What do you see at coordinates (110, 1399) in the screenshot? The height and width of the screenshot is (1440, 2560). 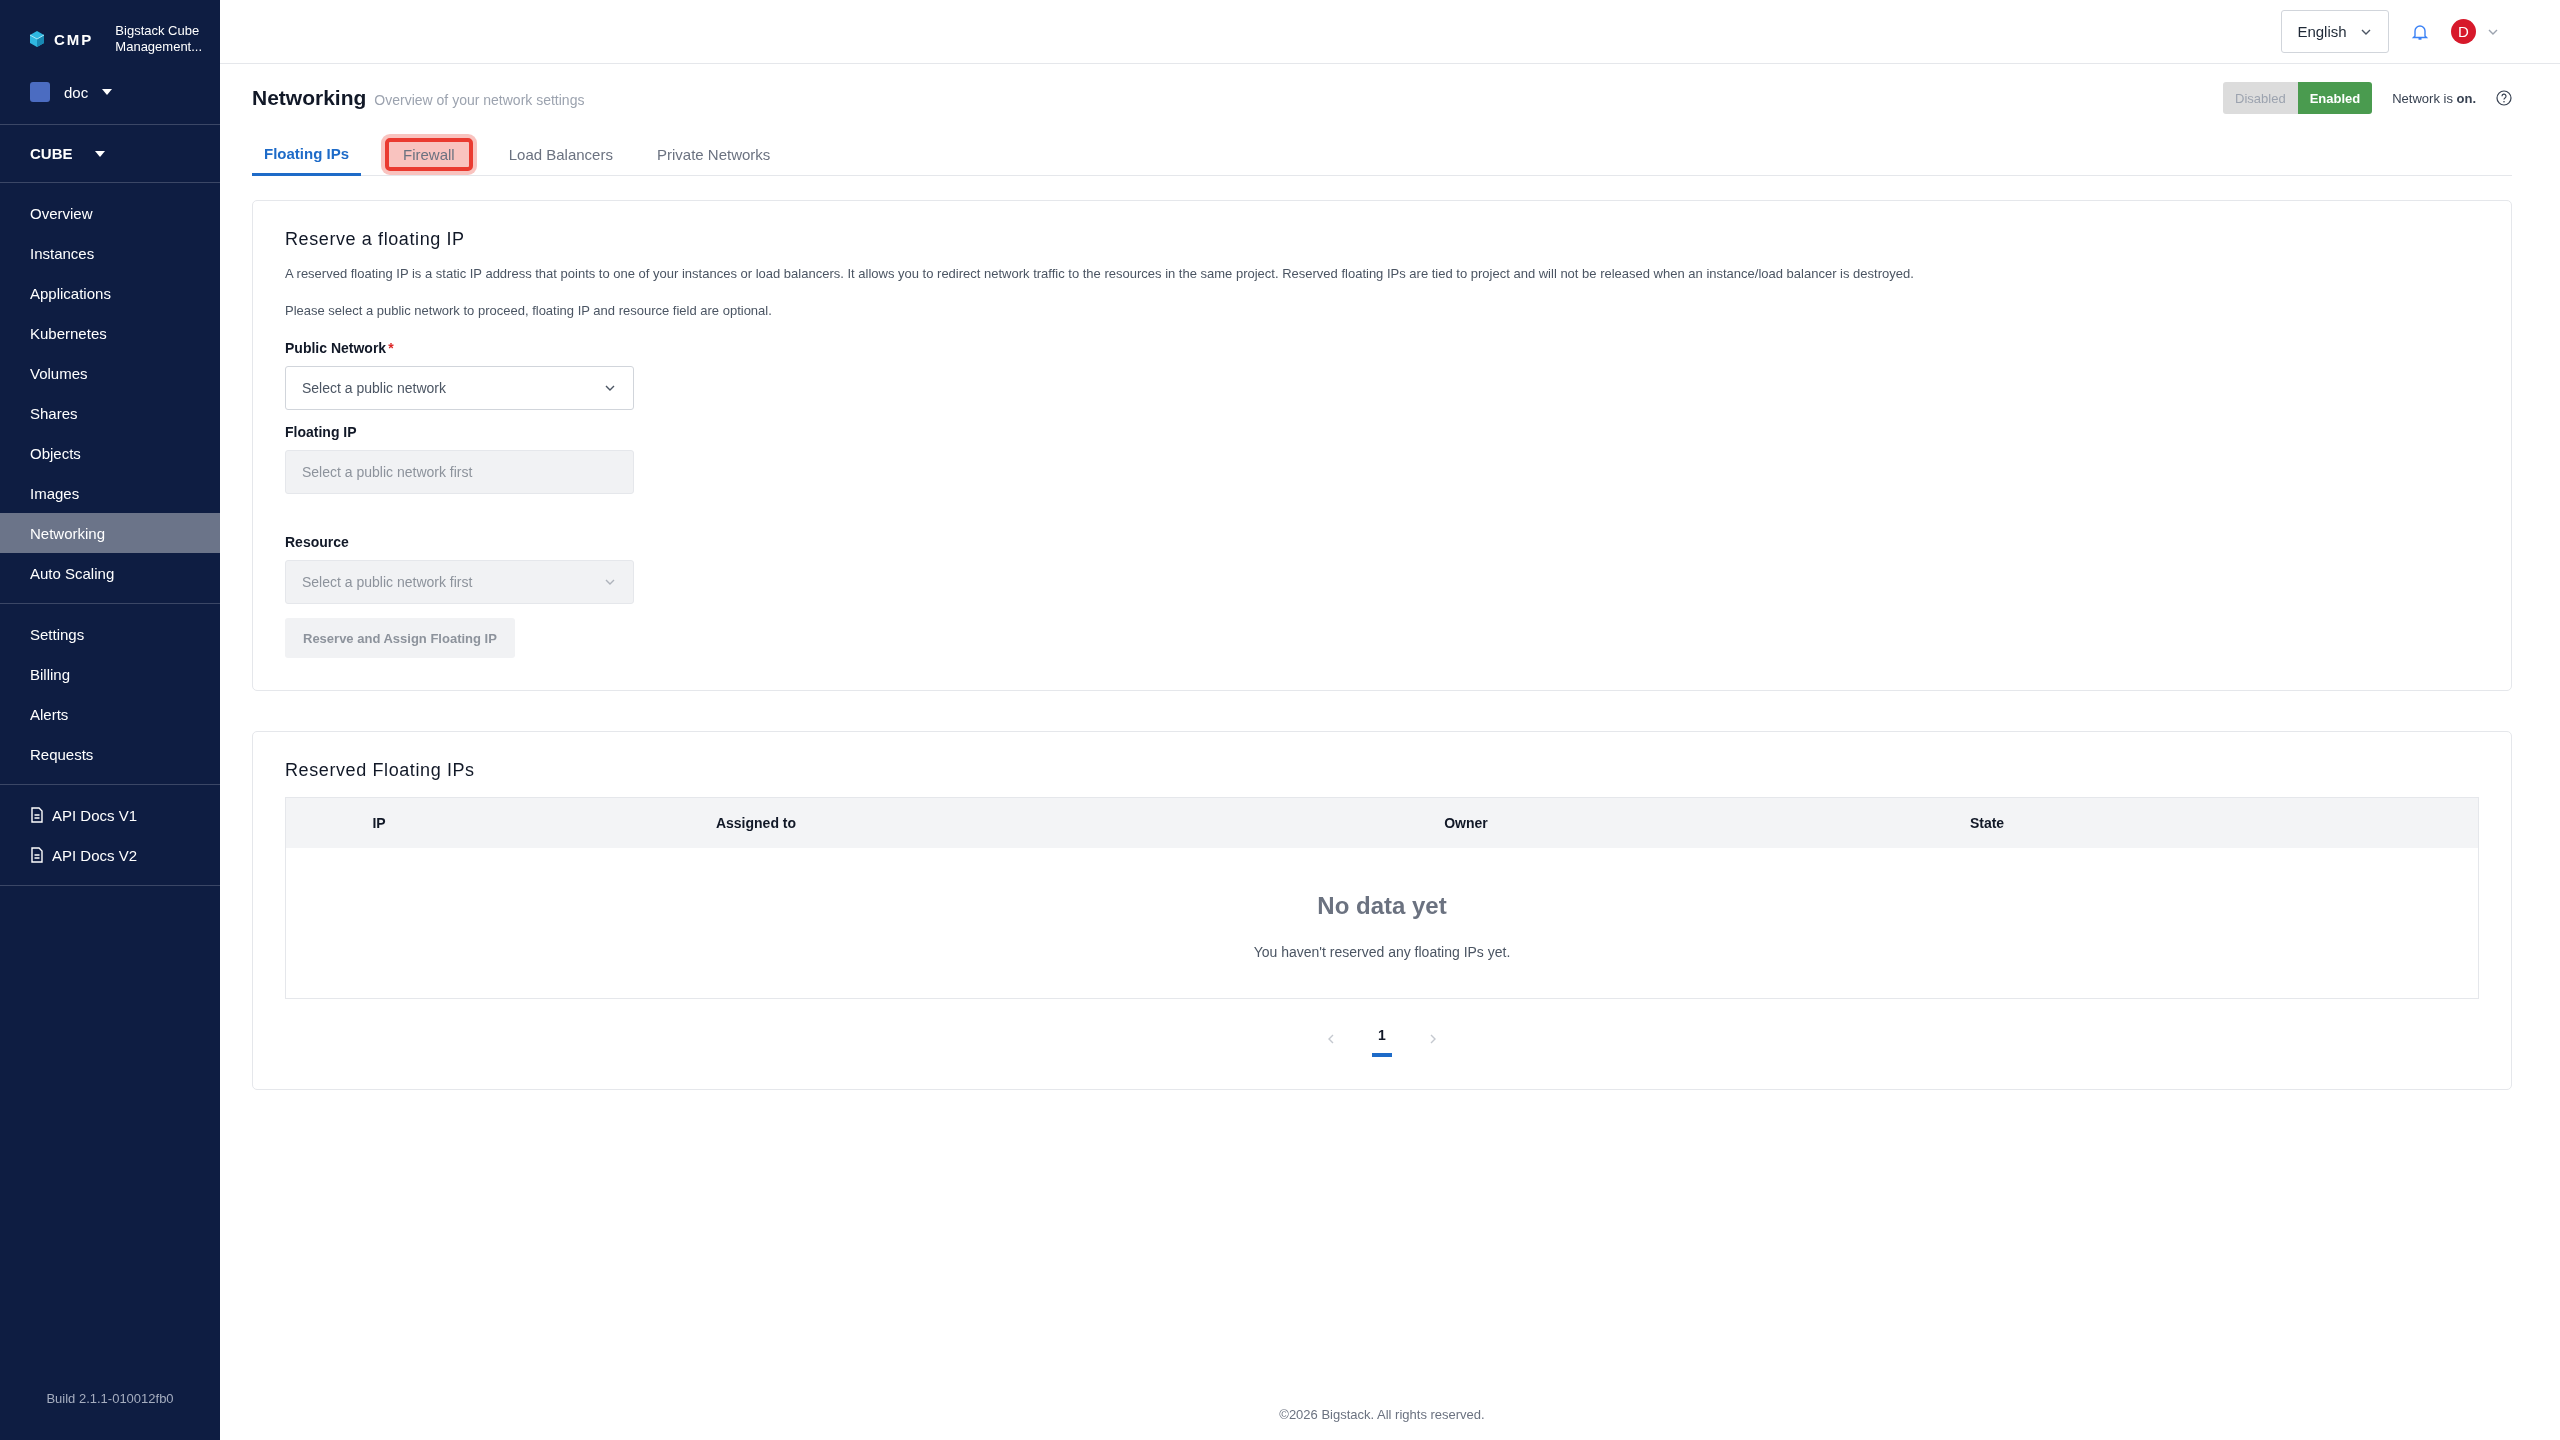 I see `build-version: Build 2.1.1-010012fb0` at bounding box center [110, 1399].